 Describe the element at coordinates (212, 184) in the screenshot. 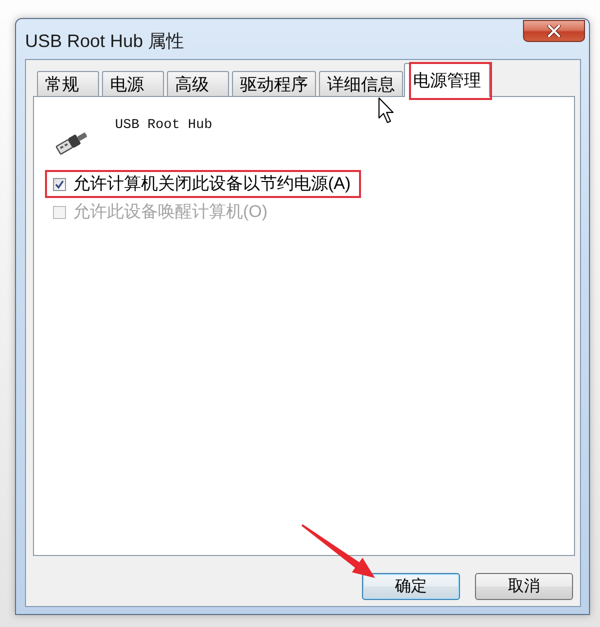

I see `checkbox-label: 允许计算机关闭此设备以节约电源(A)` at that location.